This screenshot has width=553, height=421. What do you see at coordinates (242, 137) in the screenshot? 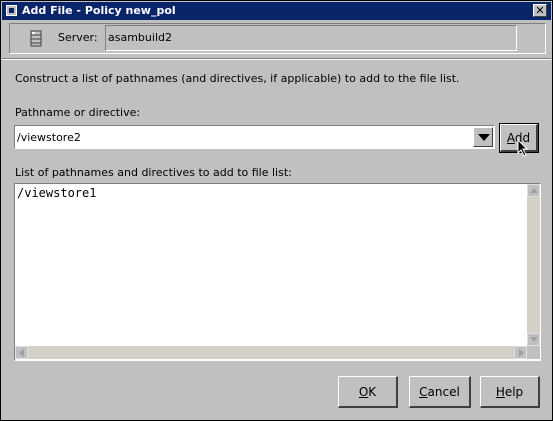
I see `pathname-input` at bounding box center [242, 137].